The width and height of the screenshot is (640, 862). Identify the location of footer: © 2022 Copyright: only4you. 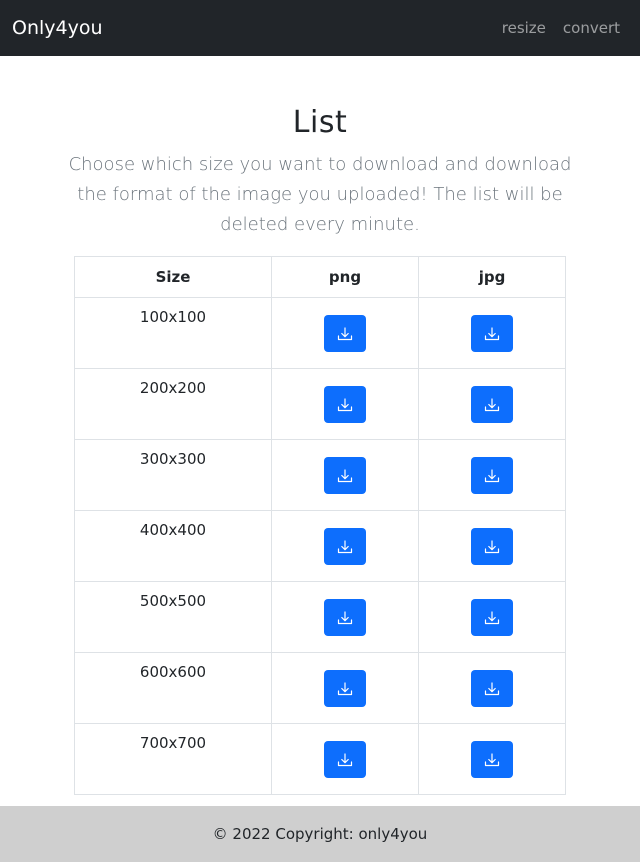
(320, 834).